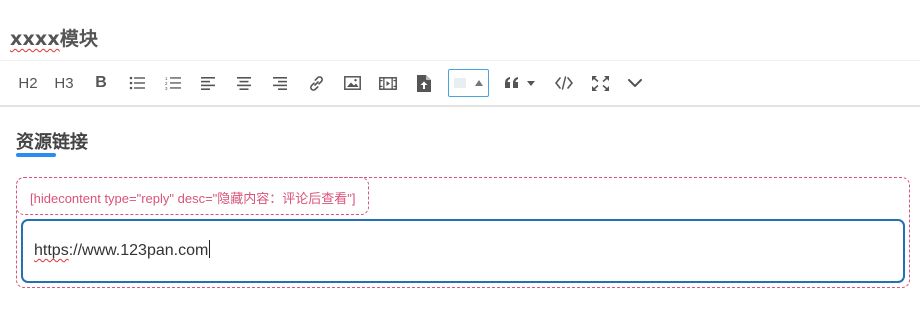 The image size is (924, 323). What do you see at coordinates (479, 83) in the screenshot?
I see `caret-up-icon` at bounding box center [479, 83].